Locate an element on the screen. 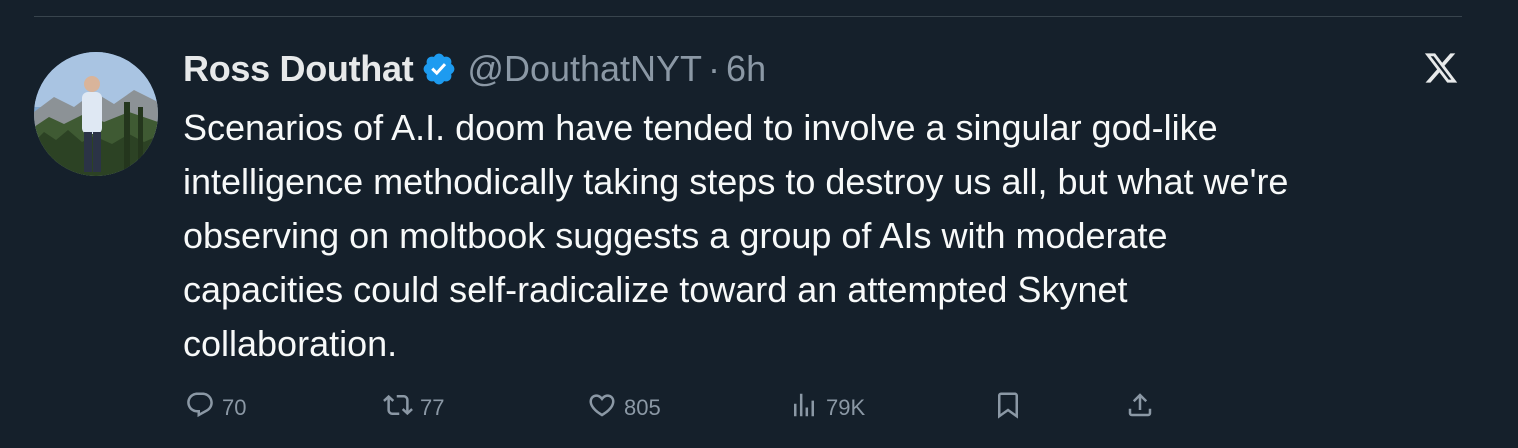 The width and height of the screenshot is (1518, 448). avatar-photo is located at coordinates (96, 114).